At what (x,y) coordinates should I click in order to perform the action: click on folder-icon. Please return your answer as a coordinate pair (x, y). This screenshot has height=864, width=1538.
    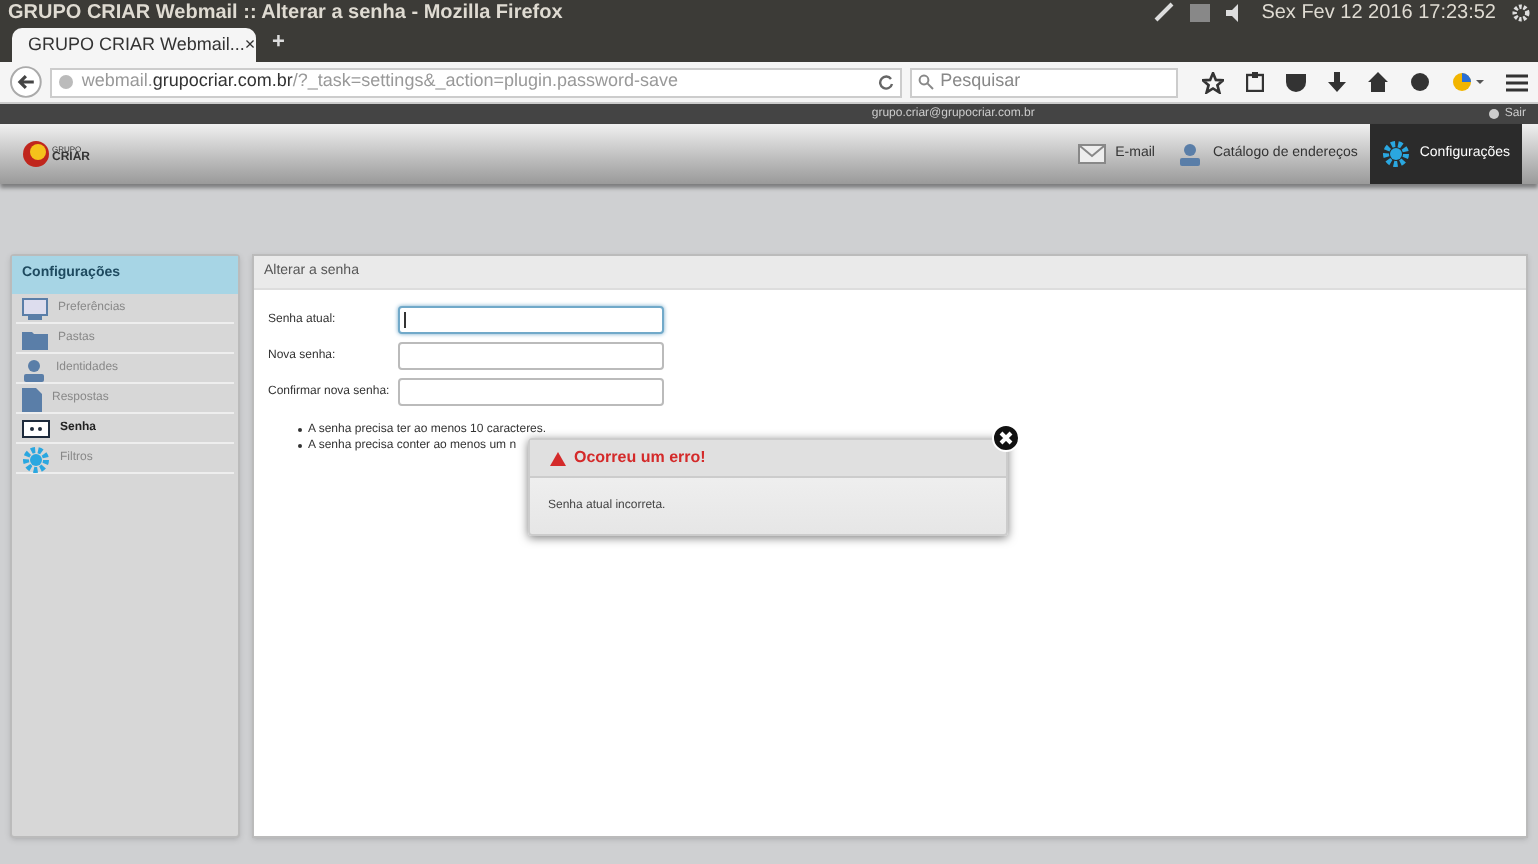
    Looking at the image, I should click on (35, 339).